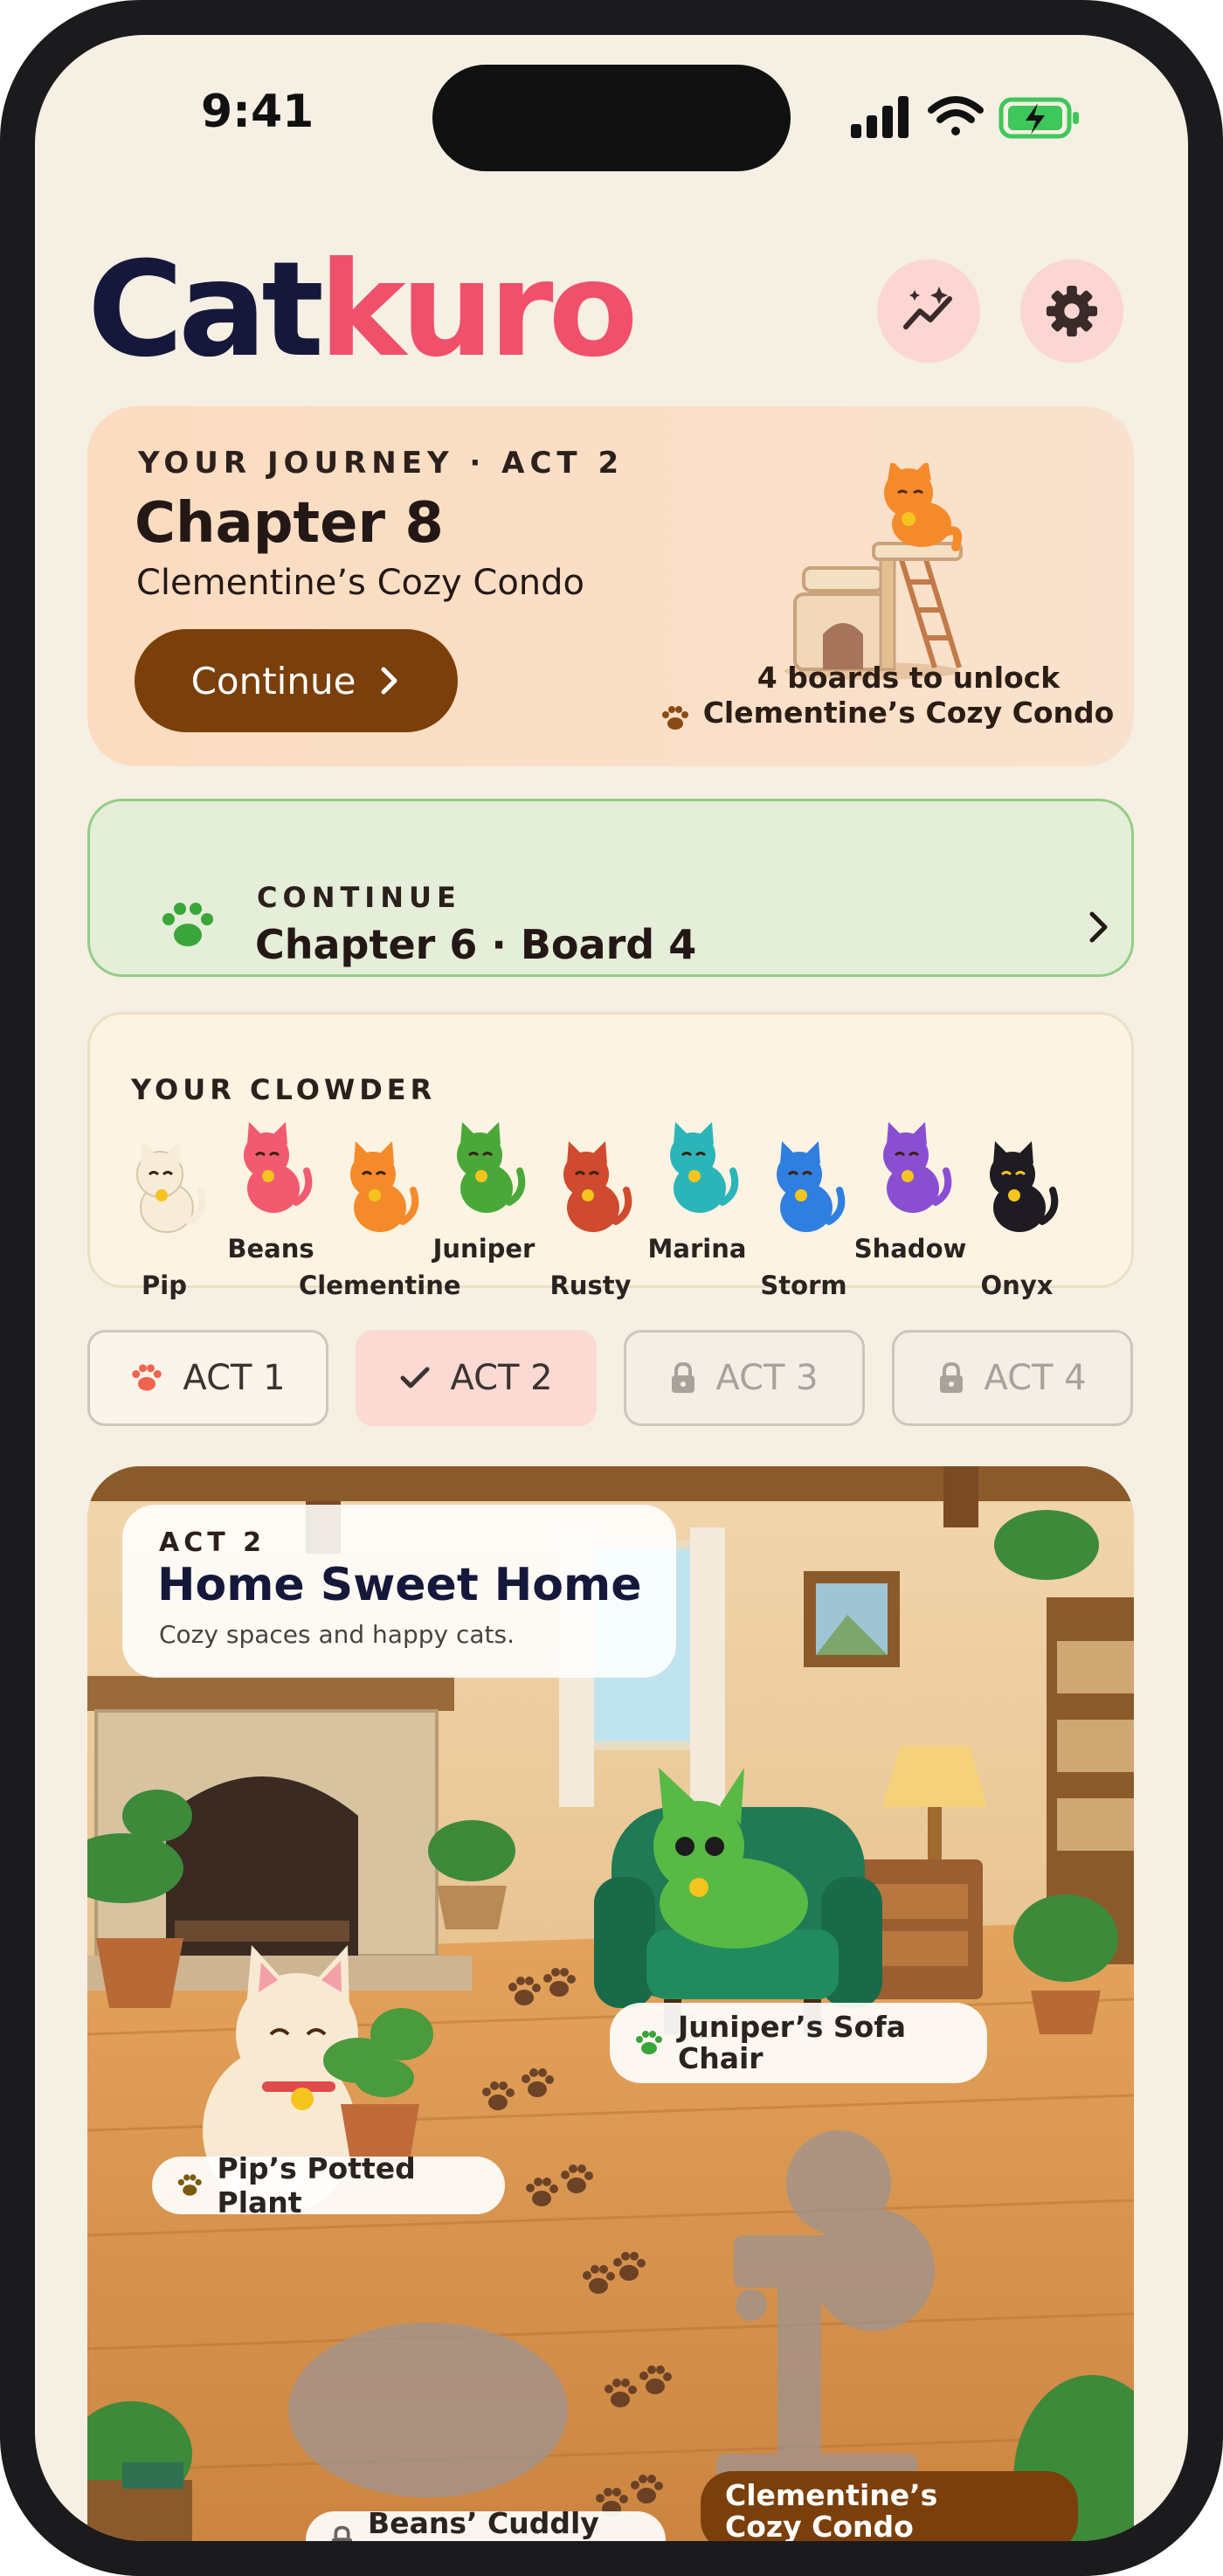 This screenshot has height=2576, width=1223. I want to click on cat-name-marina: Marina, so click(697, 1249).